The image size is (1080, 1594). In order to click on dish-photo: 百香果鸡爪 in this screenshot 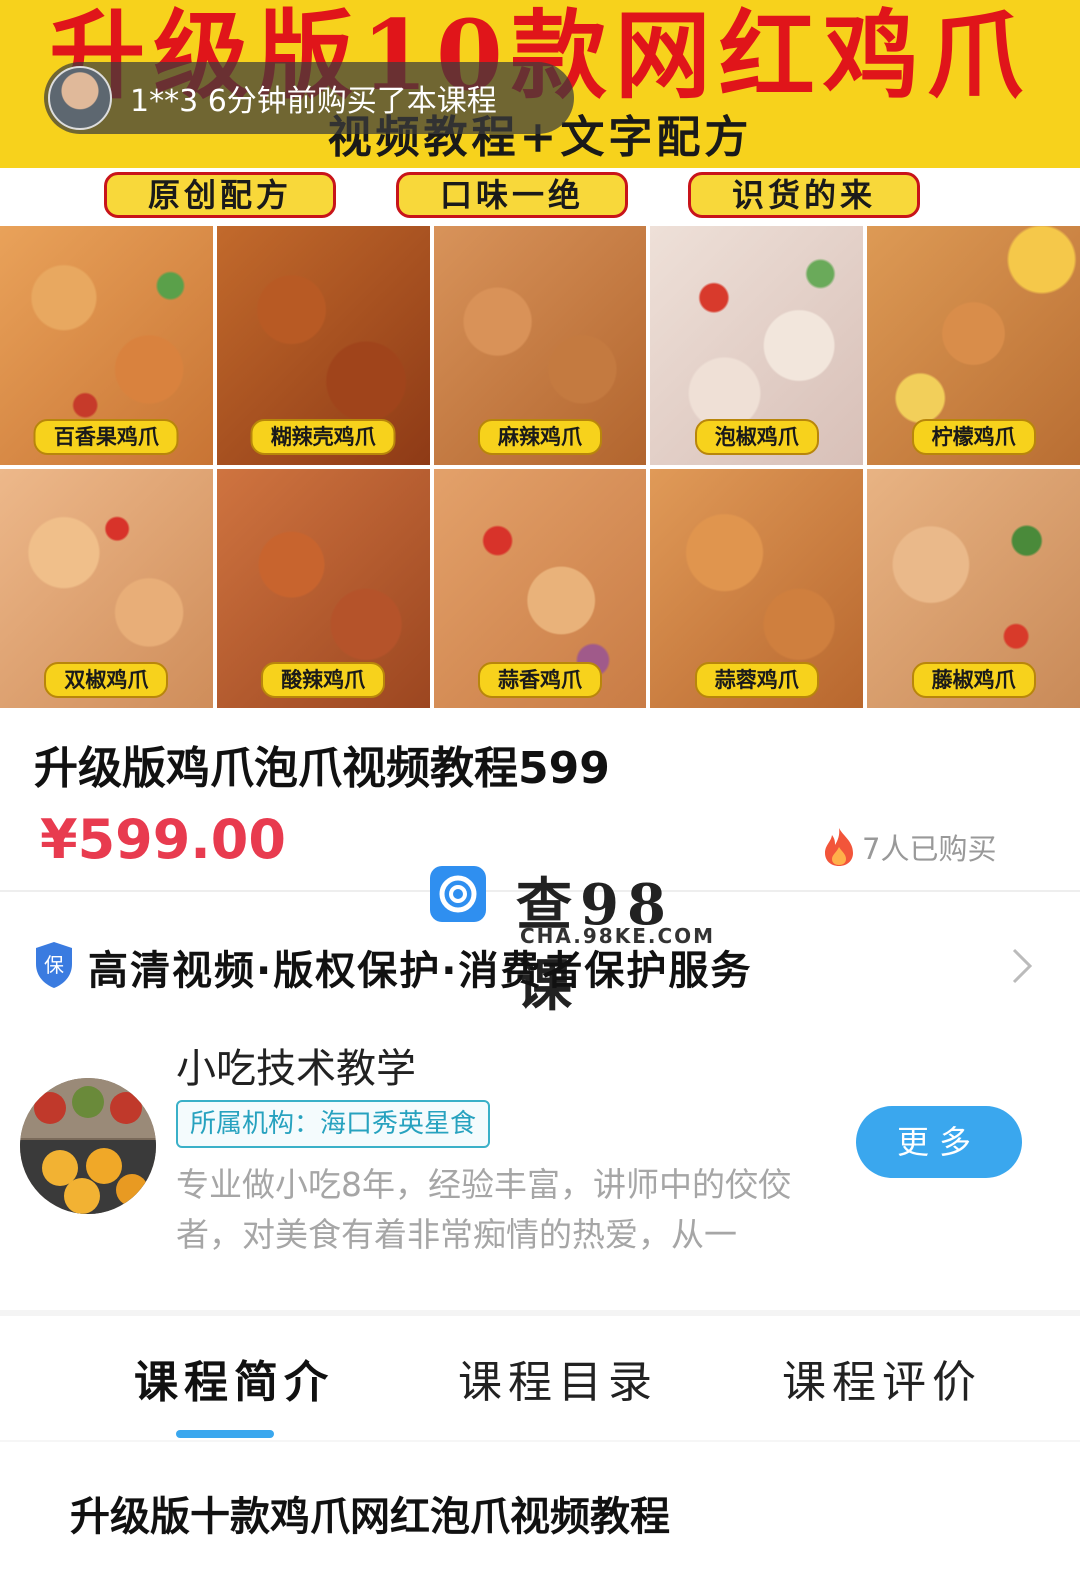, I will do `click(106, 345)`.